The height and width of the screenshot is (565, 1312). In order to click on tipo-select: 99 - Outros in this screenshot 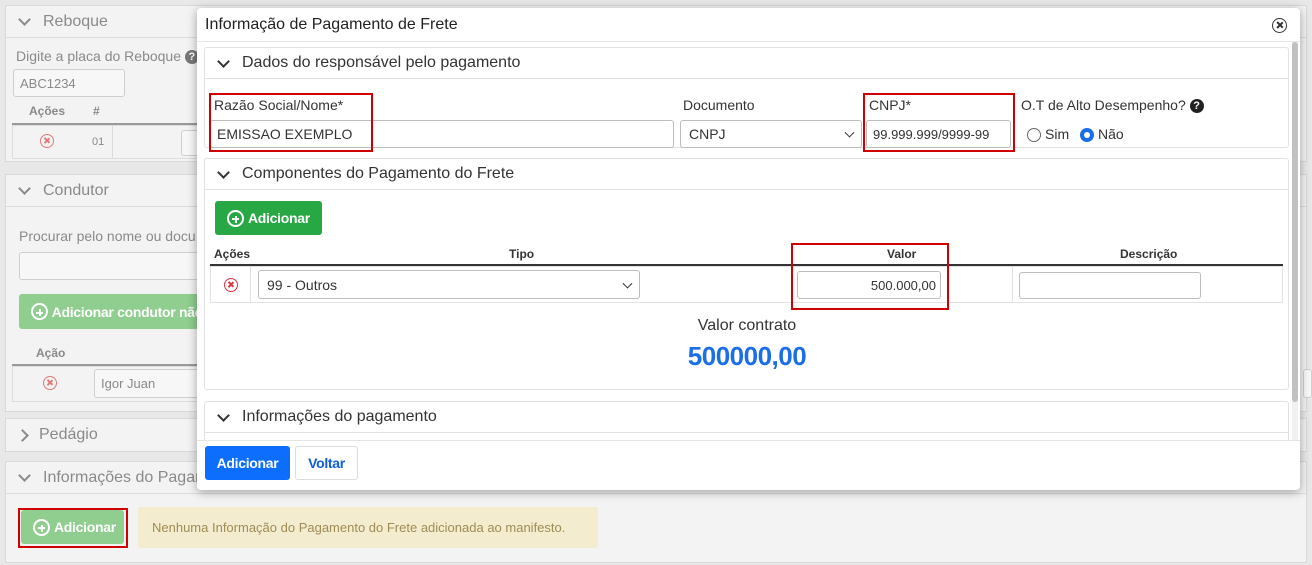, I will do `click(449, 284)`.